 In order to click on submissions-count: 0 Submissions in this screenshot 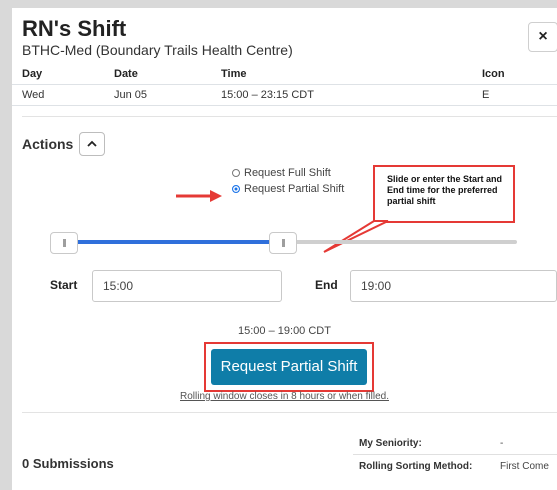, I will do `click(68, 463)`.